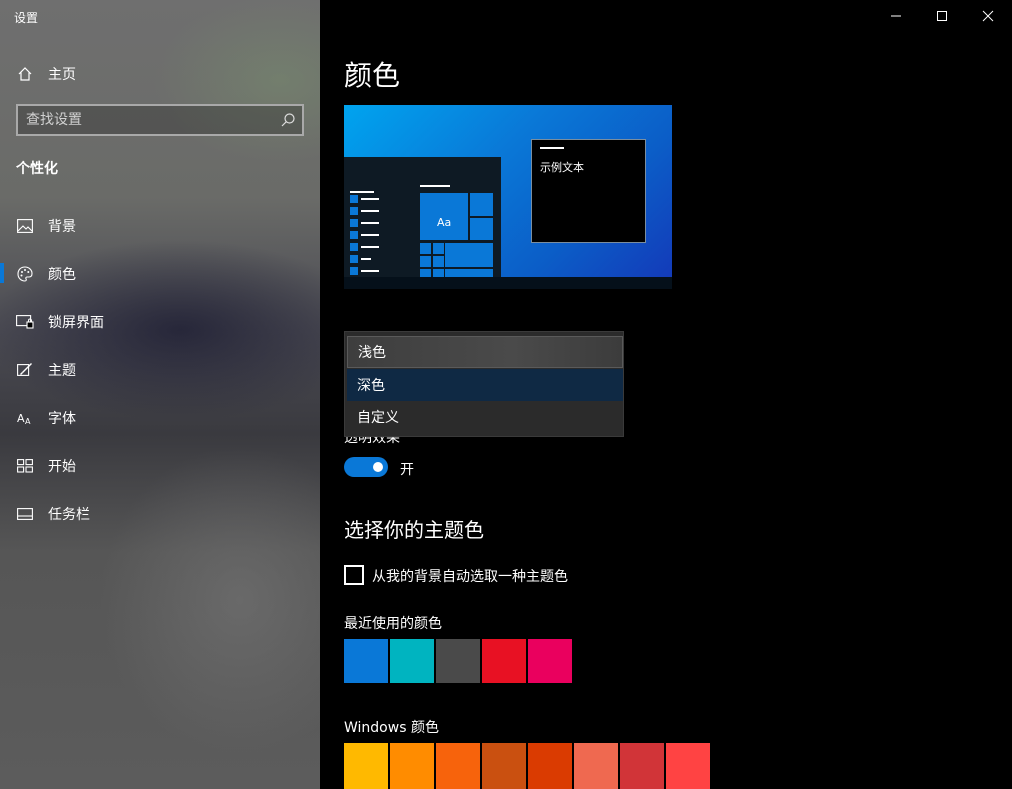 This screenshot has height=789, width=1012. I want to click on dropdown-option-custom: 自定义, so click(485, 417).